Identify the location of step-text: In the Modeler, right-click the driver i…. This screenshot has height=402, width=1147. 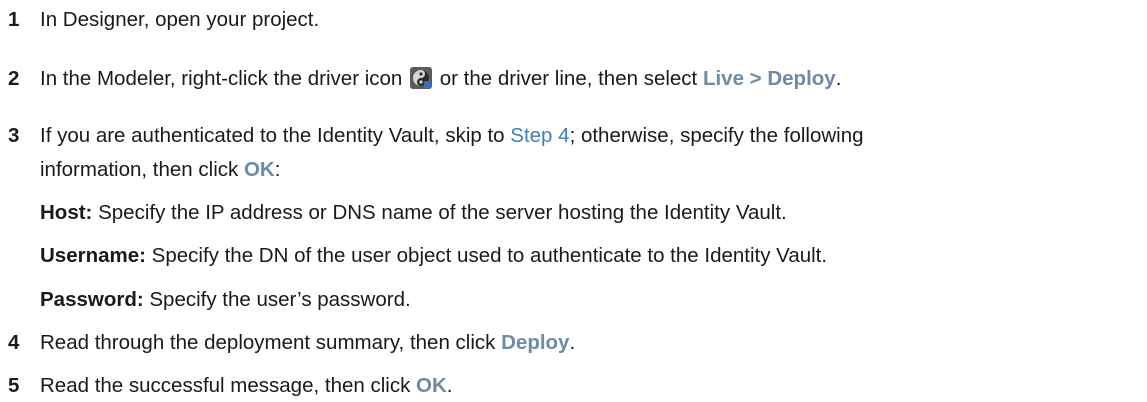
(221, 78).